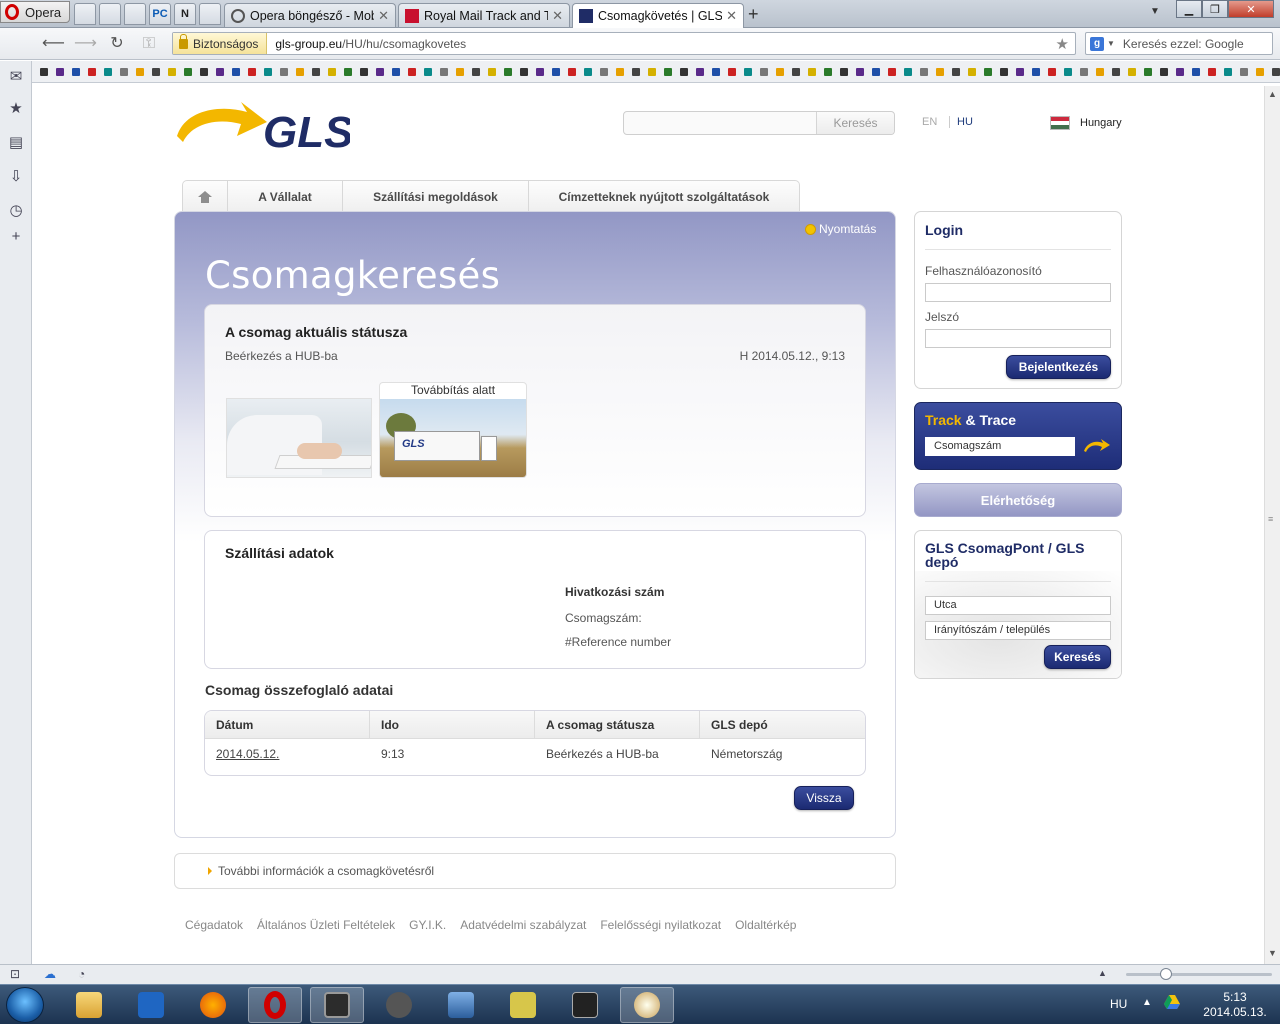  I want to click on taskbar-outlook, so click(151, 1005).